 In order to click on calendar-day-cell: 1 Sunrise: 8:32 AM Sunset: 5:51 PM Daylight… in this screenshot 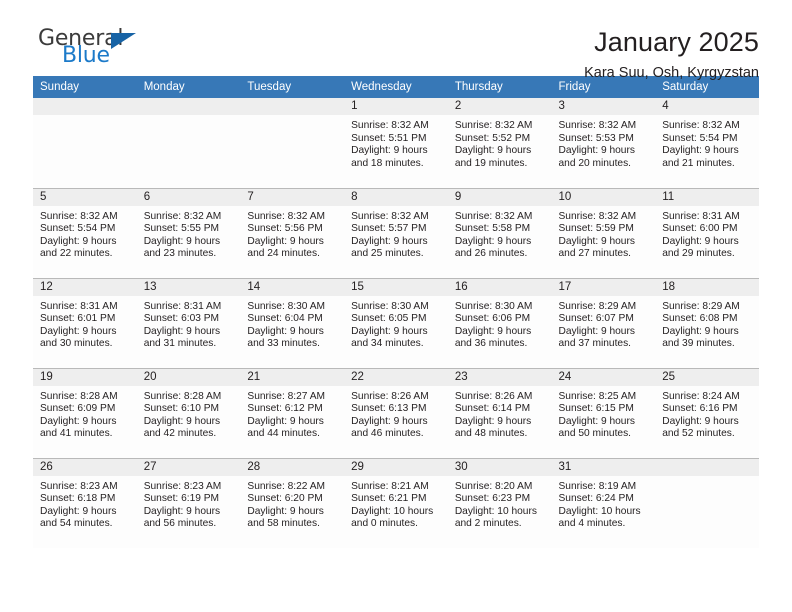, I will do `click(396, 143)`.